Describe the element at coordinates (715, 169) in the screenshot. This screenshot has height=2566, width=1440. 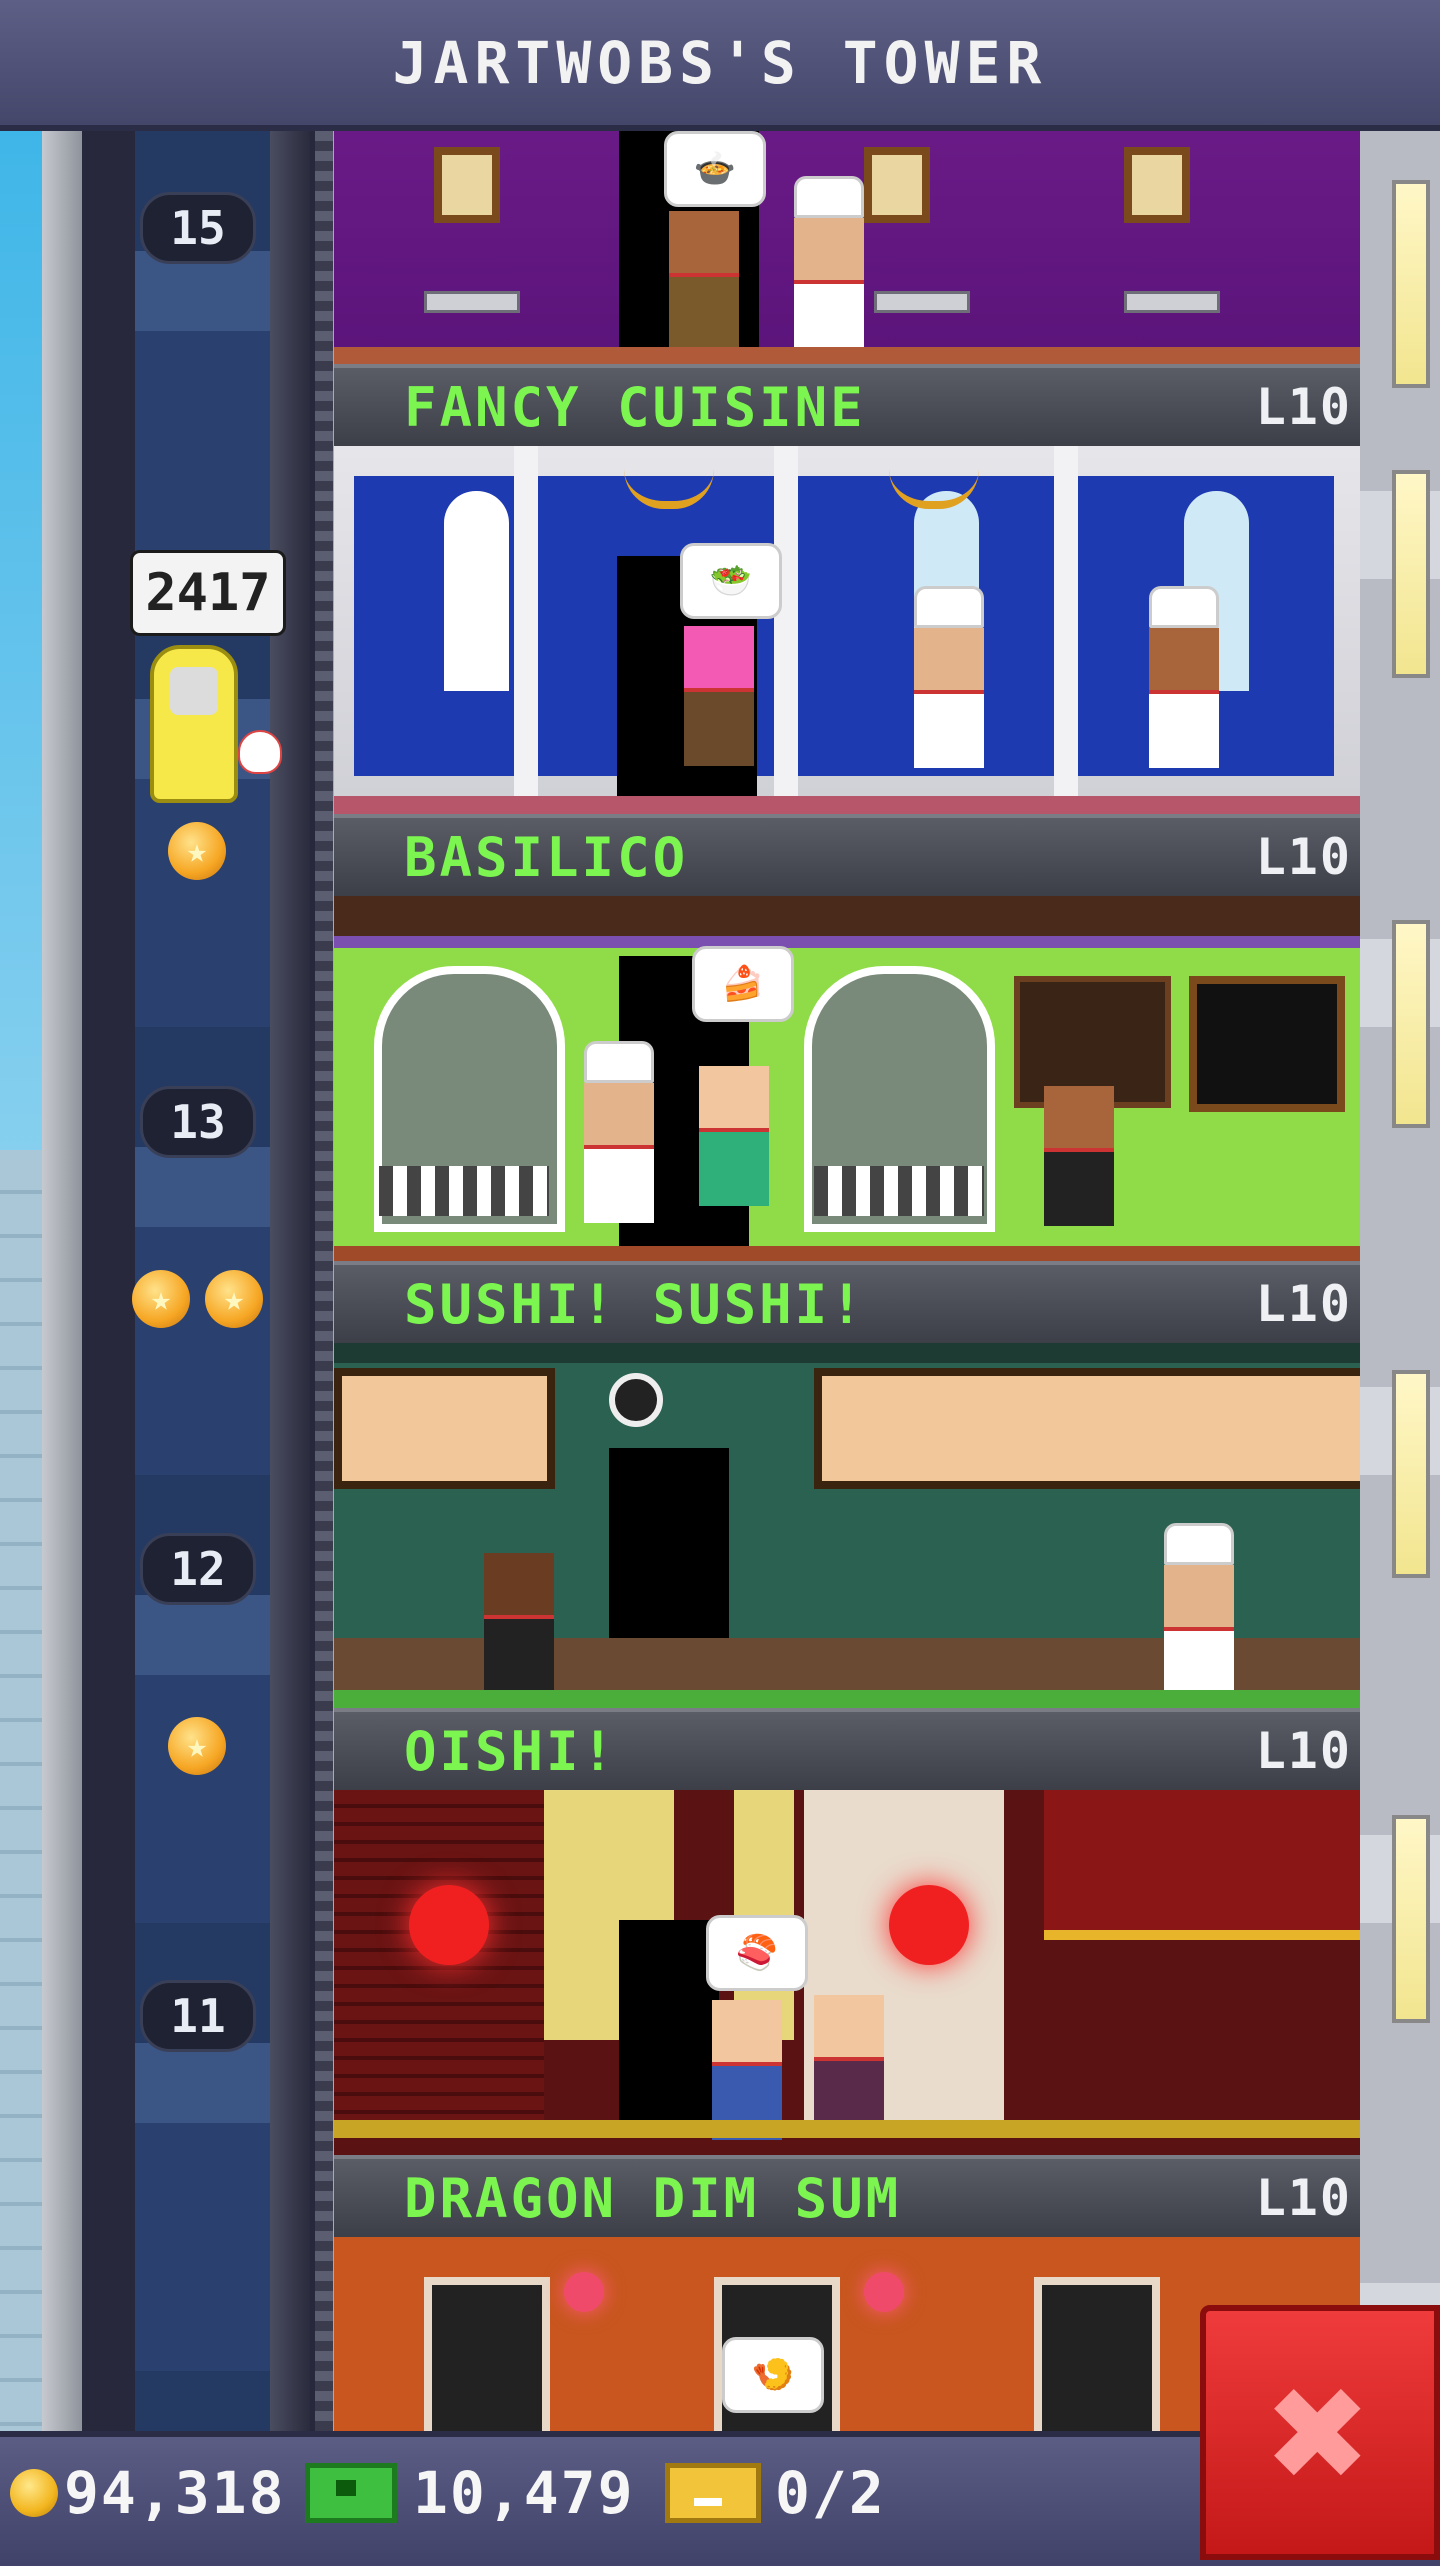
I see `order-bubble: 🍲` at that location.